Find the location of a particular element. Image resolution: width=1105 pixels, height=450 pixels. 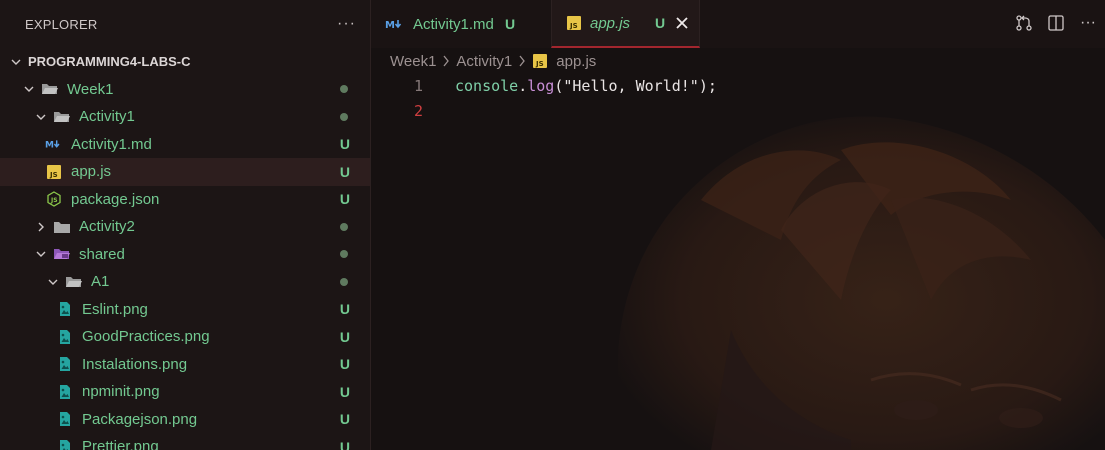

source-control-icon is located at coordinates (1024, 23).